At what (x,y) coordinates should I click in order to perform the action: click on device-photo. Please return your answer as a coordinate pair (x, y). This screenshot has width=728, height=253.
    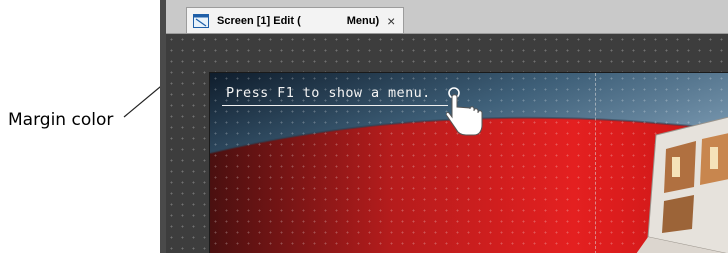
    Looking at the image, I should click on (682, 185).